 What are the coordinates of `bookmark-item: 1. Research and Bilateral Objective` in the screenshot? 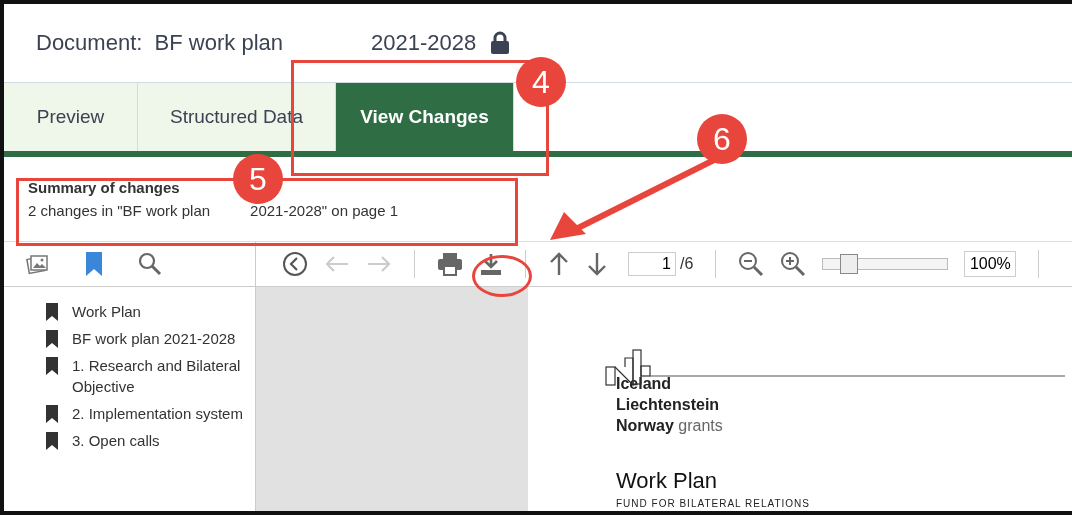 It's located at (162, 376).